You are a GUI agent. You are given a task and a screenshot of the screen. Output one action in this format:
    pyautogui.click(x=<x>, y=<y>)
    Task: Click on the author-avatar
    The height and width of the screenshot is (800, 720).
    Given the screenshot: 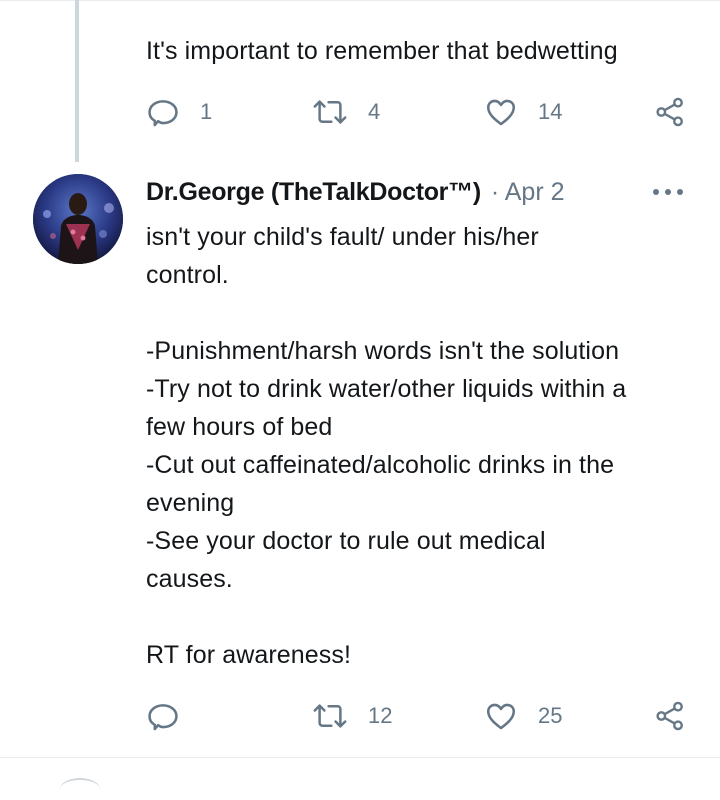 What is the action you would take?
    pyautogui.click(x=78, y=219)
    